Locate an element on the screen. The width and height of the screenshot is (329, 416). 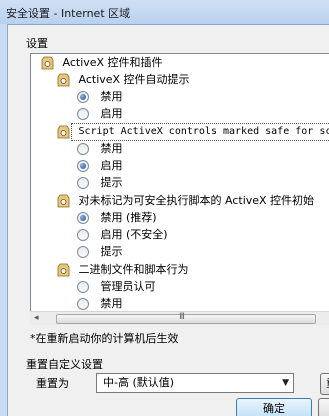
scrollbar-grip: III is located at coordinates (182, 317).